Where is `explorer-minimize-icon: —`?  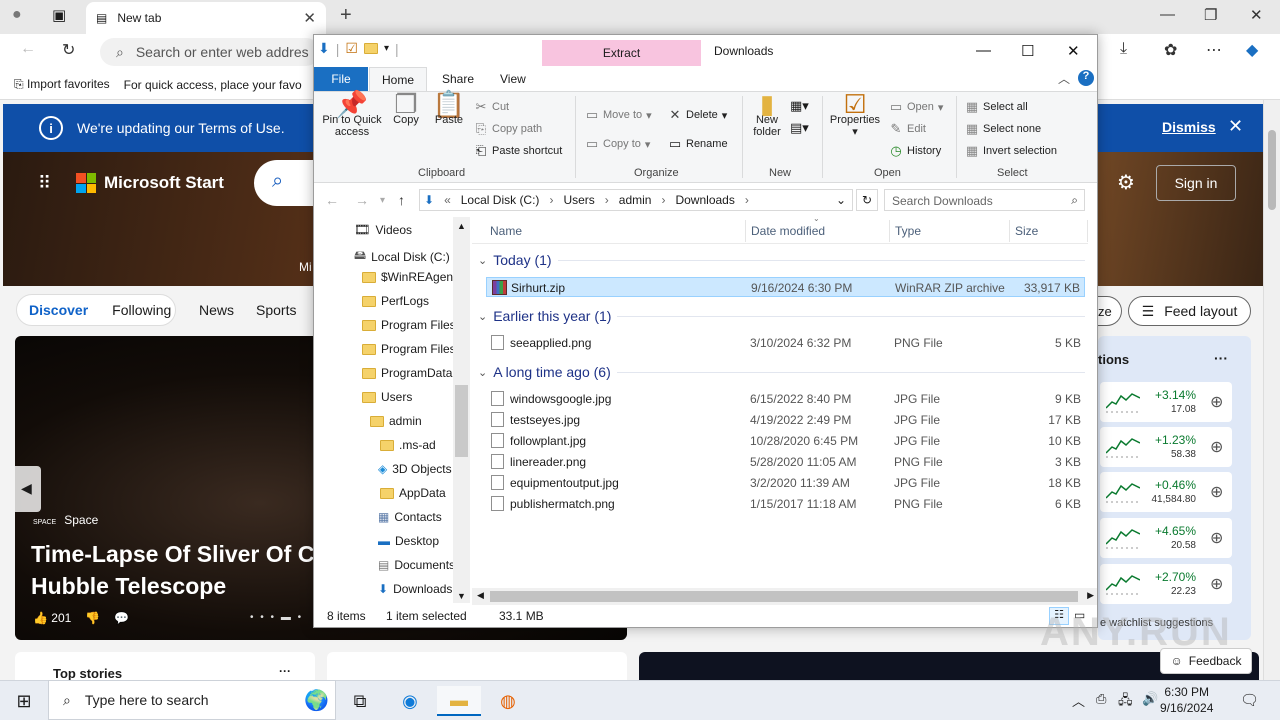 explorer-minimize-icon: — is located at coordinates (983, 50).